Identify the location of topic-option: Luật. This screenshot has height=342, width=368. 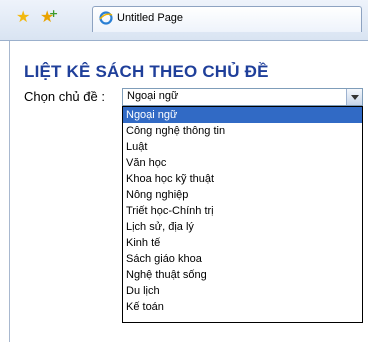
(242, 147).